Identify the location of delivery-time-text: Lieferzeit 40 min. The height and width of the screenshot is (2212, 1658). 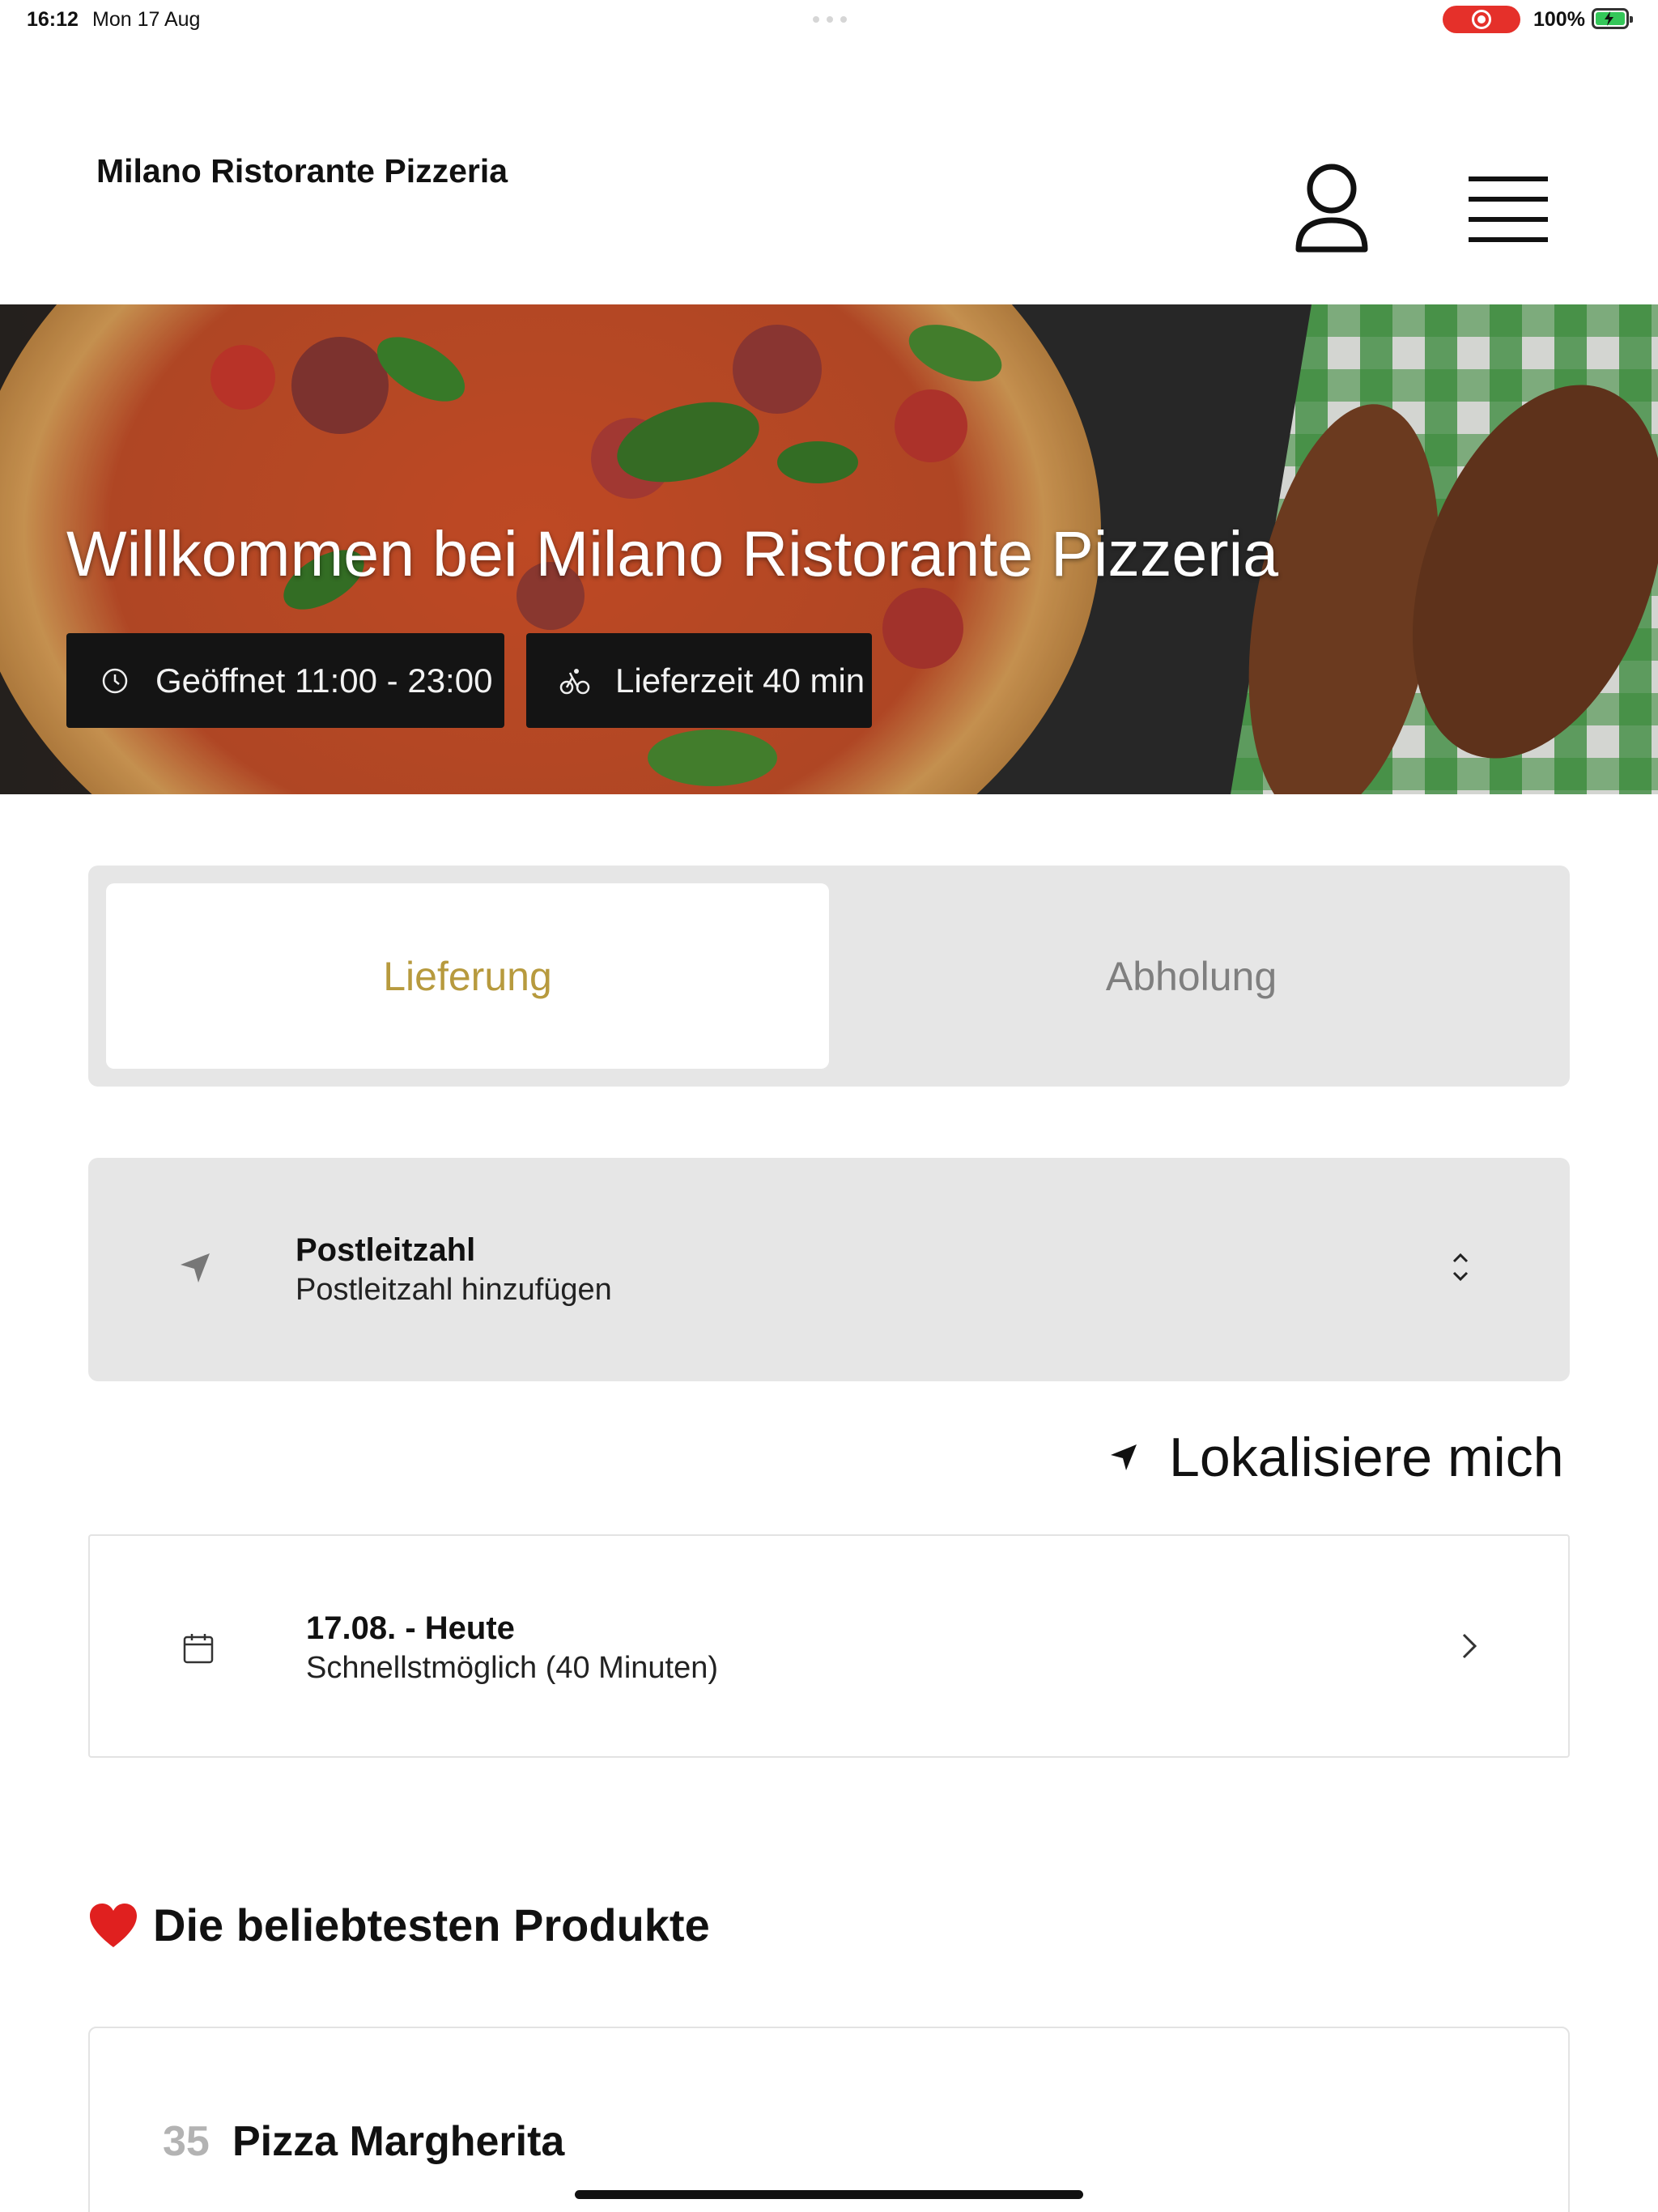
(740, 681).